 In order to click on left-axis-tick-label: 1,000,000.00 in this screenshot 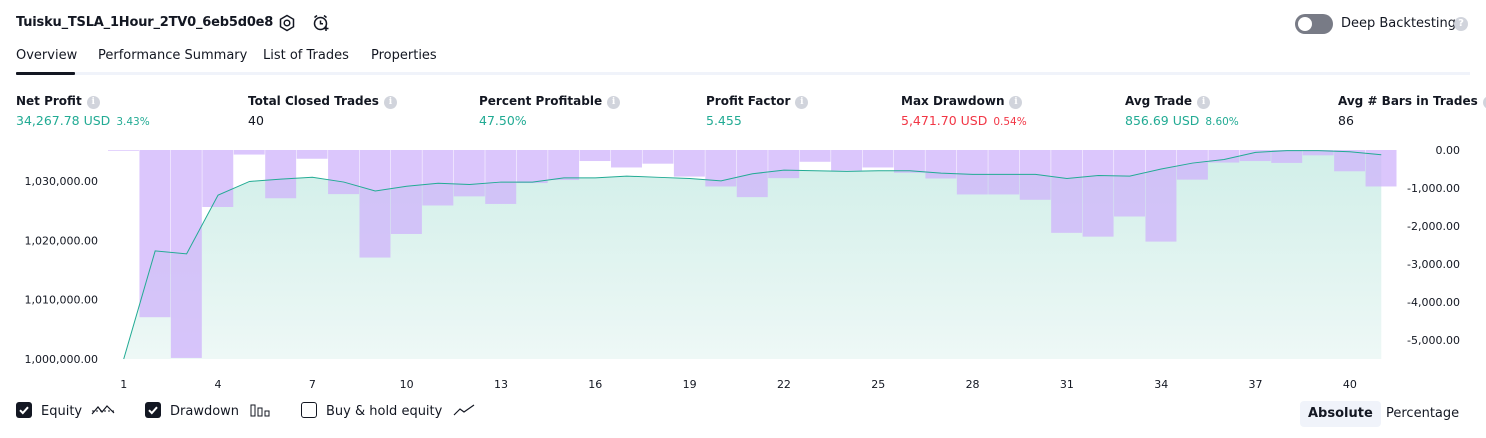, I will do `click(61, 359)`.